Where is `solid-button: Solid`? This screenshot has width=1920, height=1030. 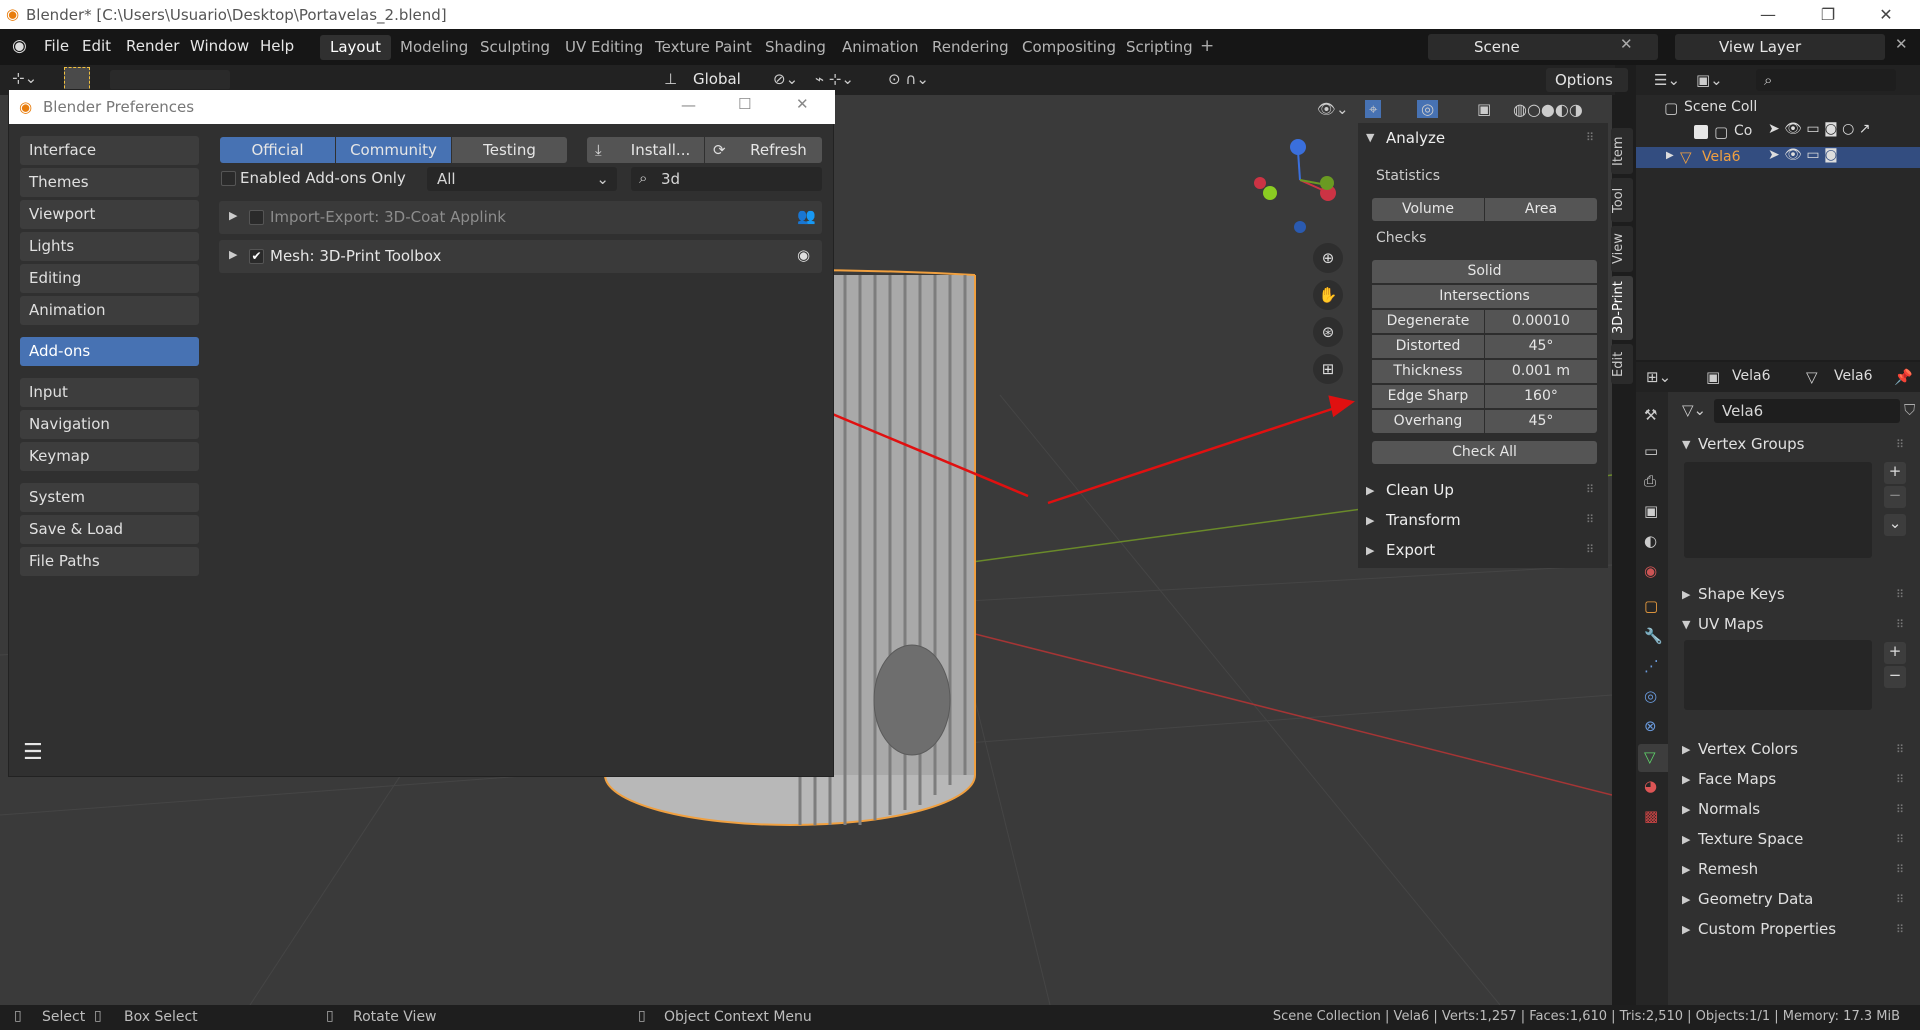
solid-button: Solid is located at coordinates (1484, 271).